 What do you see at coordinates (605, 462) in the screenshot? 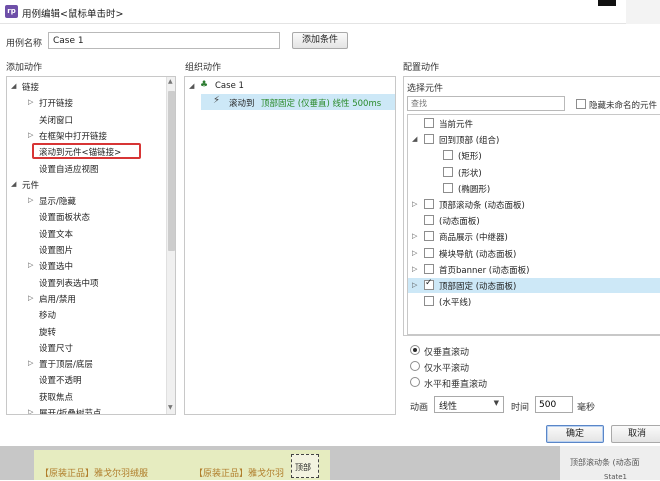
I see `outline-item: 顶部滚动条 (动态面` at bounding box center [605, 462].